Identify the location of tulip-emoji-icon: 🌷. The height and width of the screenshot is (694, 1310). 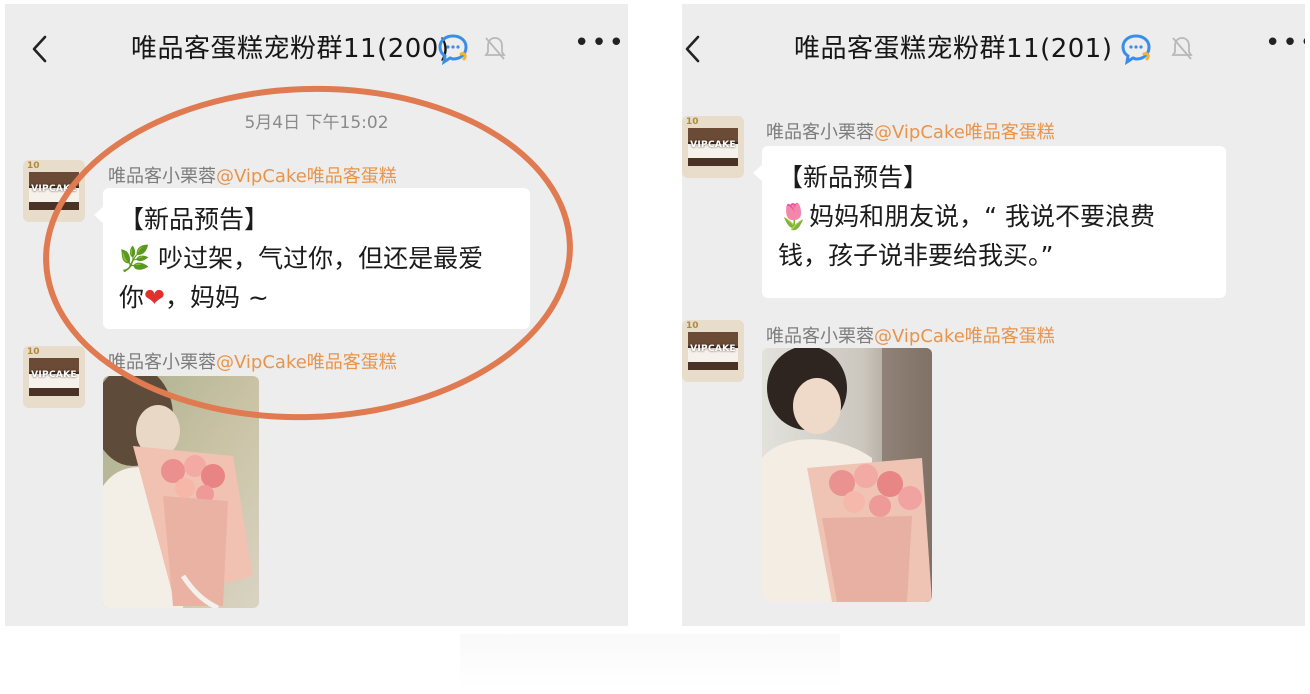
(794, 216).